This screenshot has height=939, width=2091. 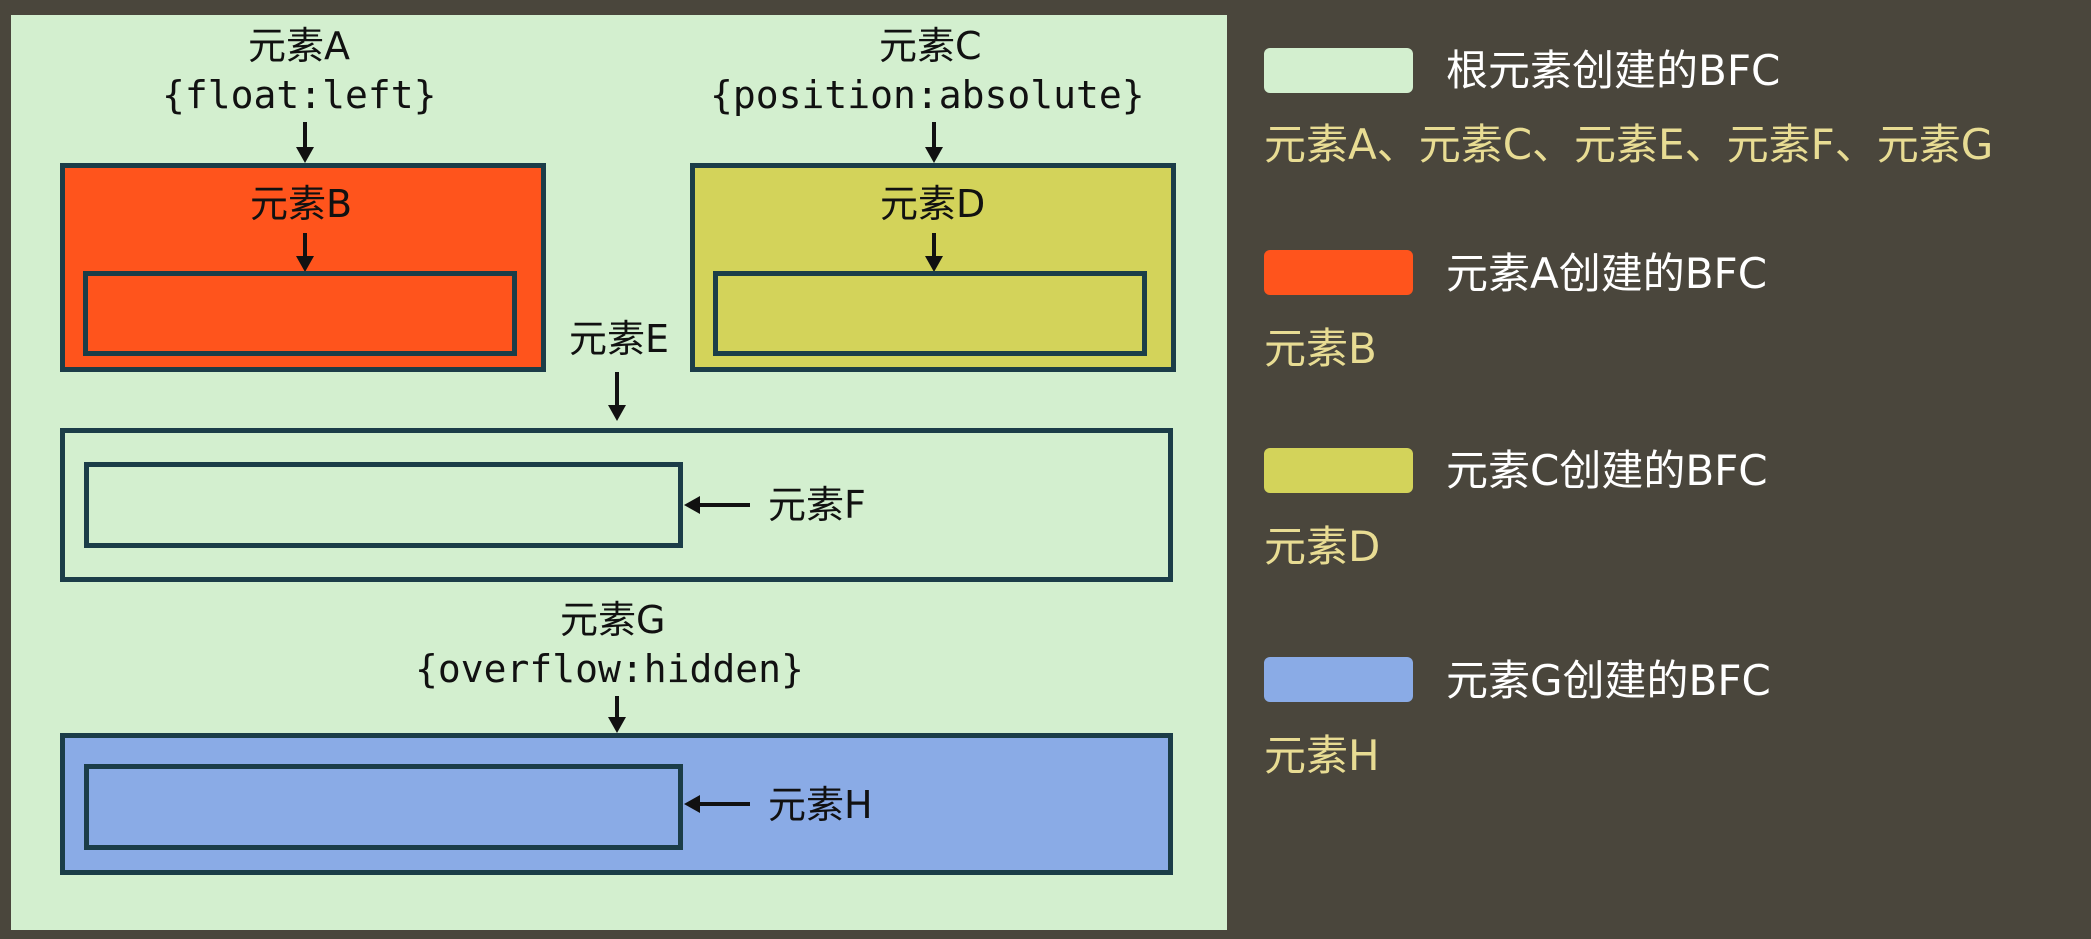 What do you see at coordinates (299, 46) in the screenshot?
I see `element-a-label: 元素A` at bounding box center [299, 46].